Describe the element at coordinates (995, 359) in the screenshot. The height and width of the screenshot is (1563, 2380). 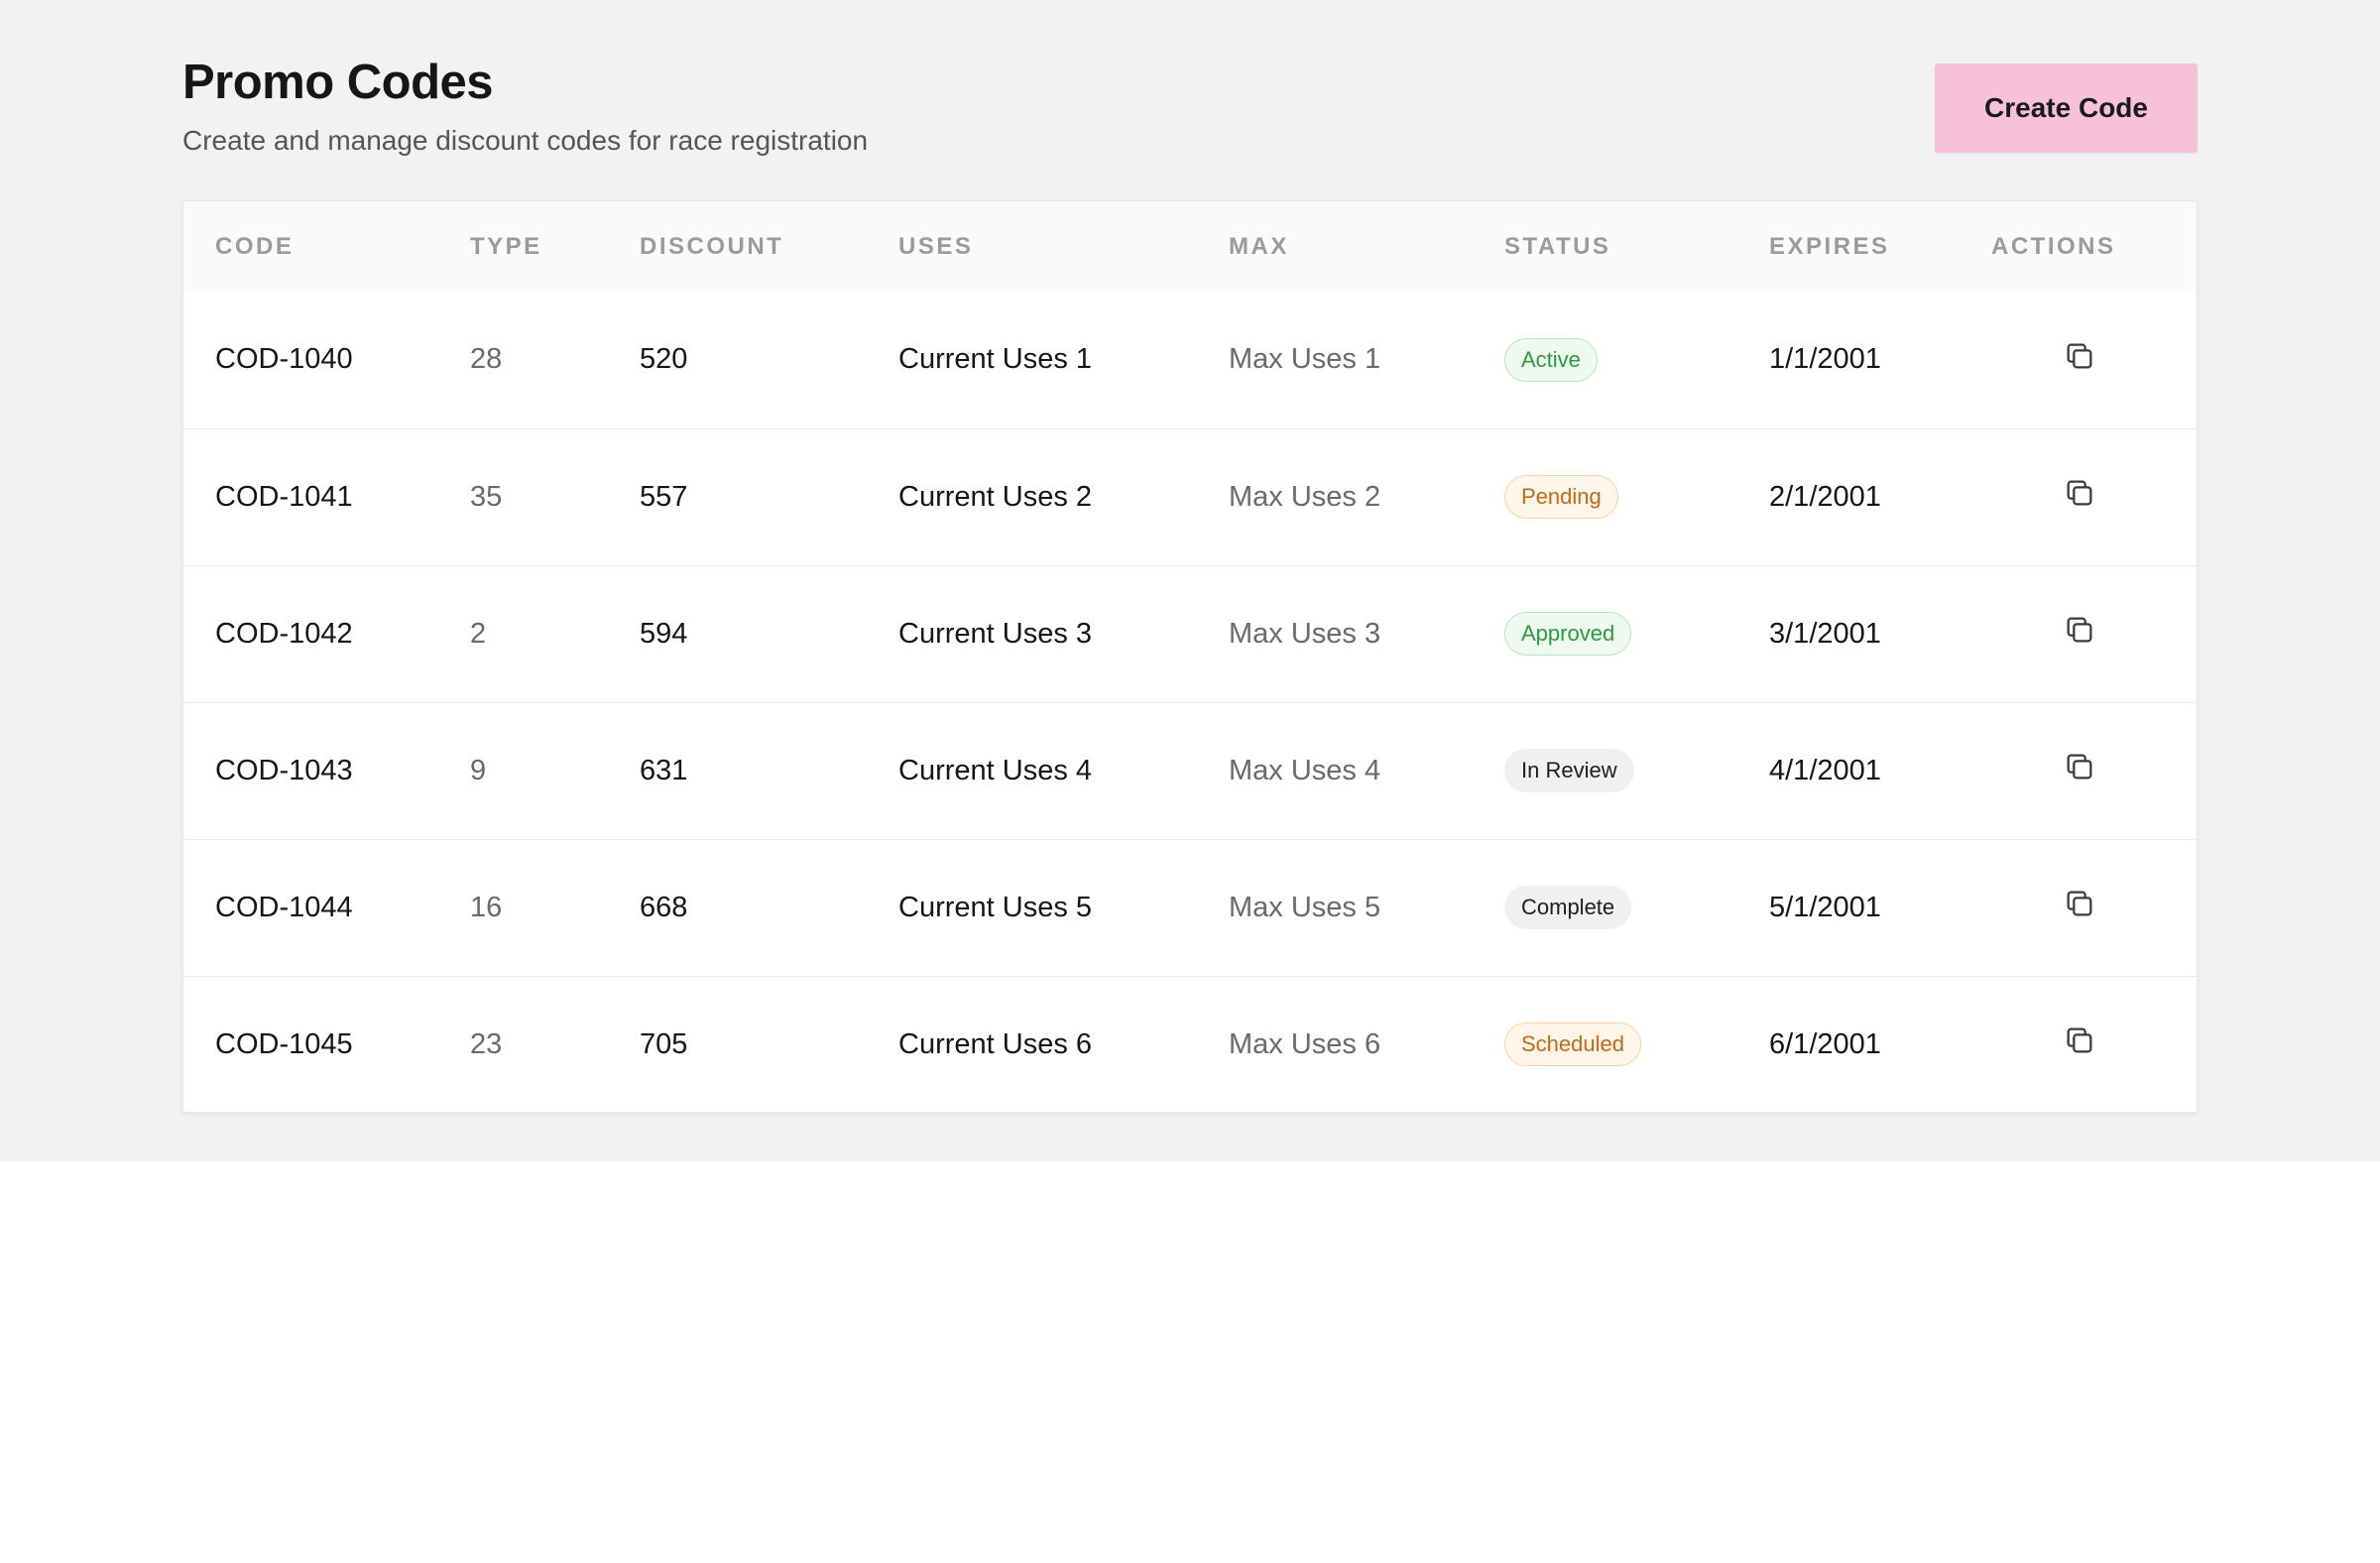
I see `uses-cell: Current Uses 1` at that location.